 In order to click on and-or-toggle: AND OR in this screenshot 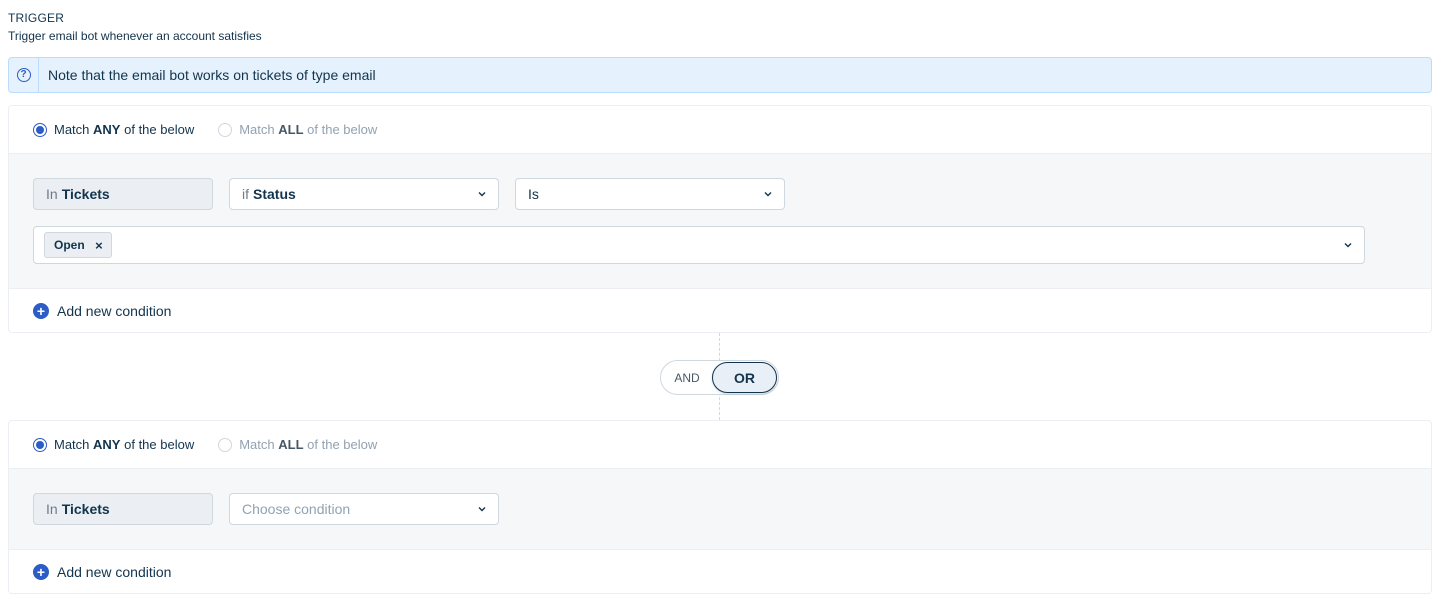, I will do `click(719, 377)`.